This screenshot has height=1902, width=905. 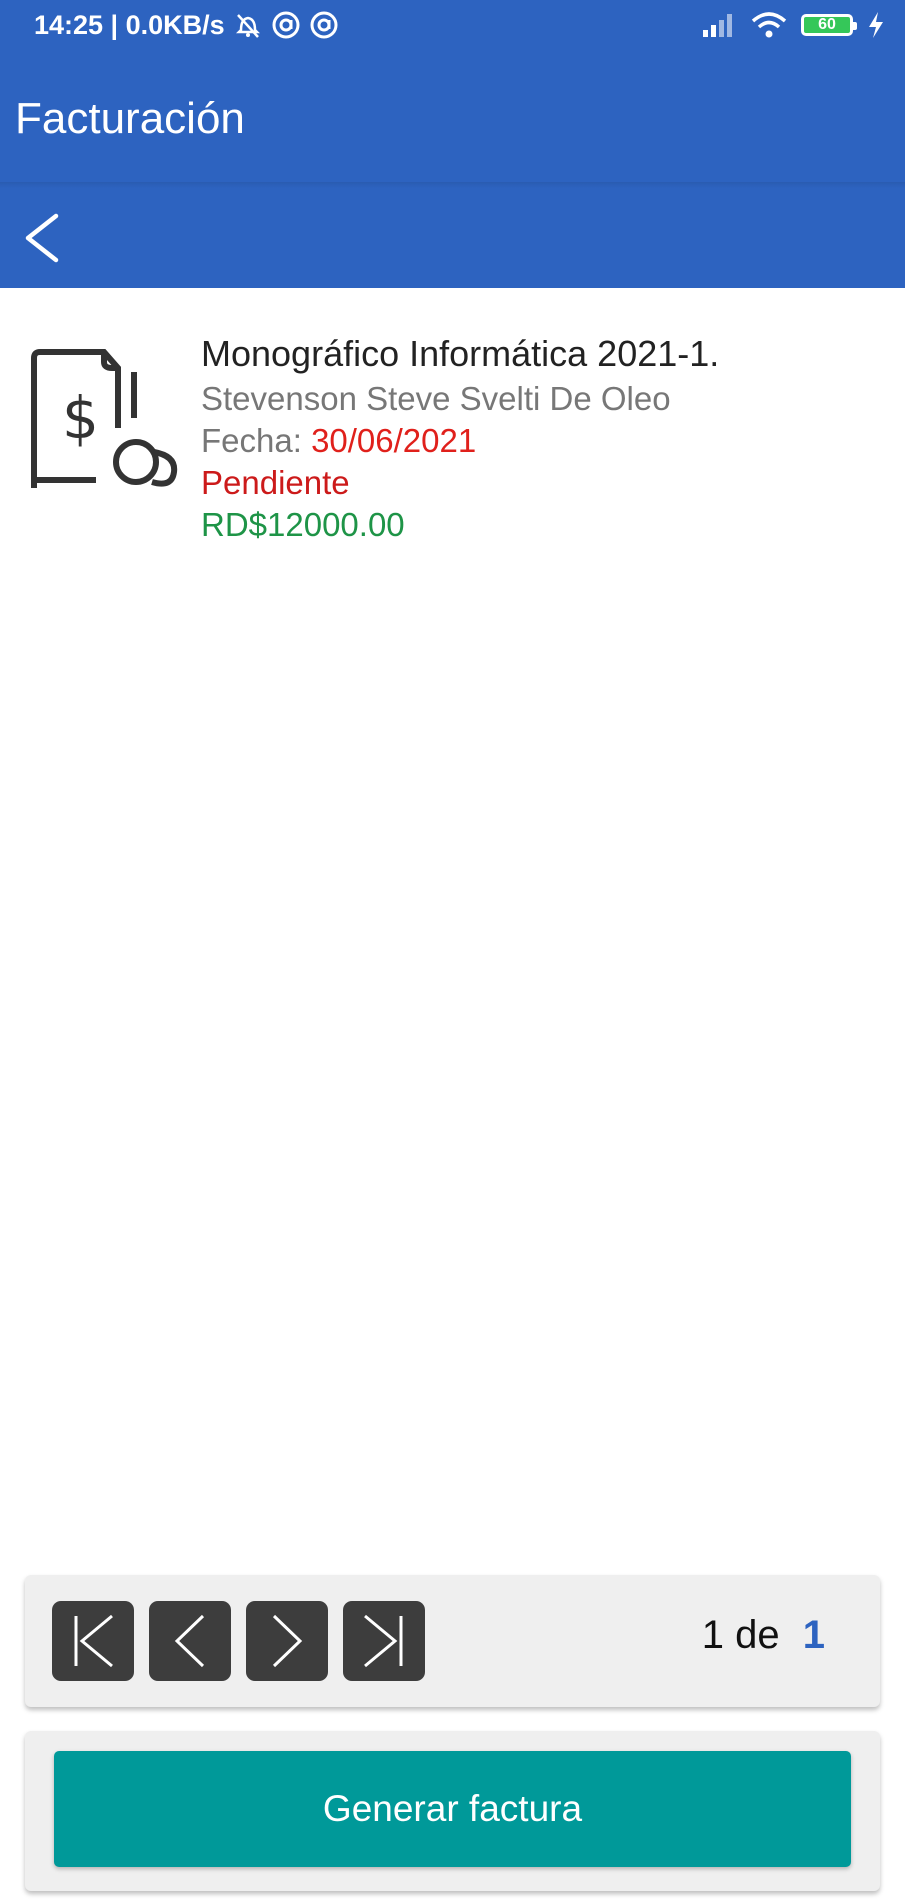 I want to click on navigation-bar, so click(x=452, y=238).